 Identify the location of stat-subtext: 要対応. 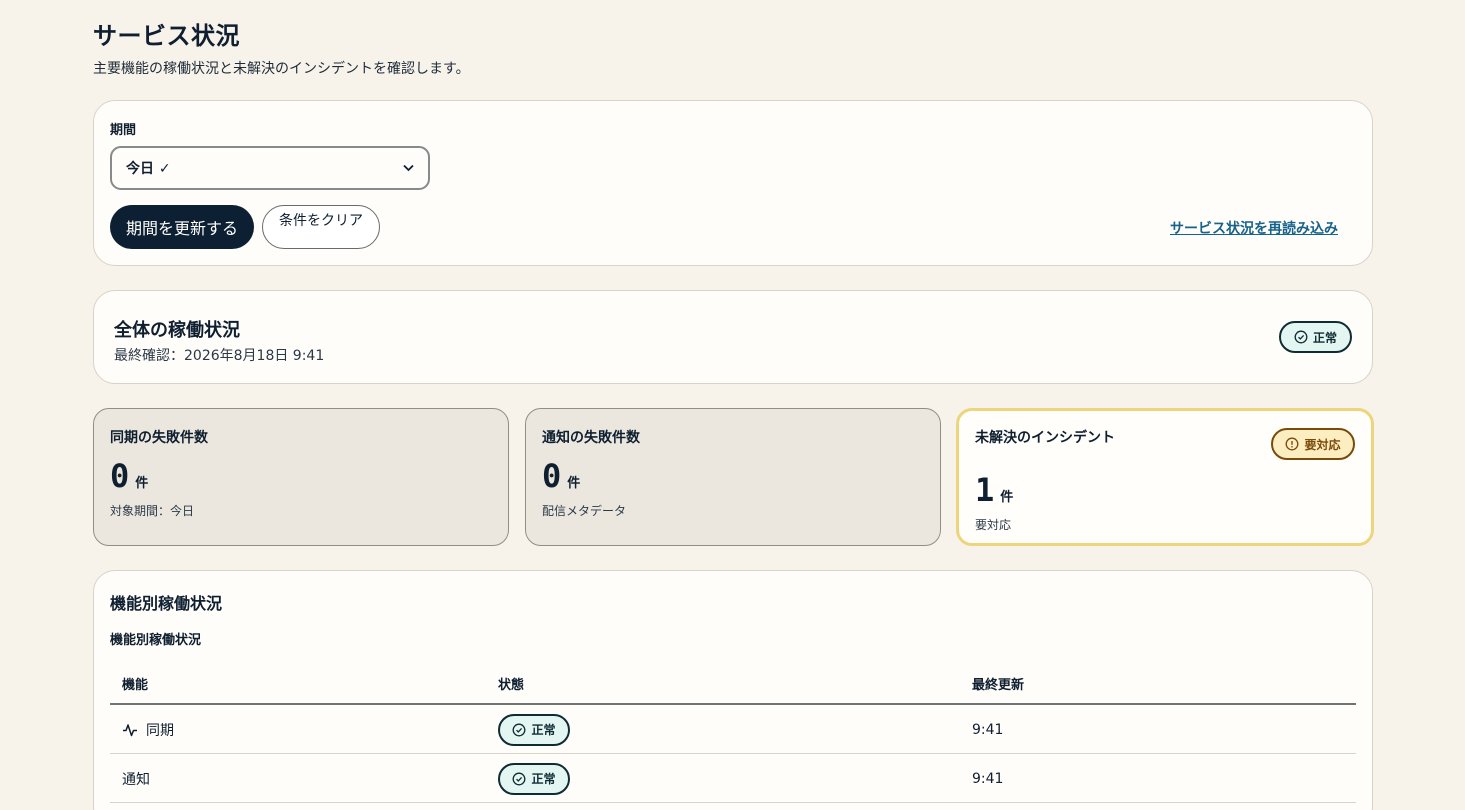
(993, 525).